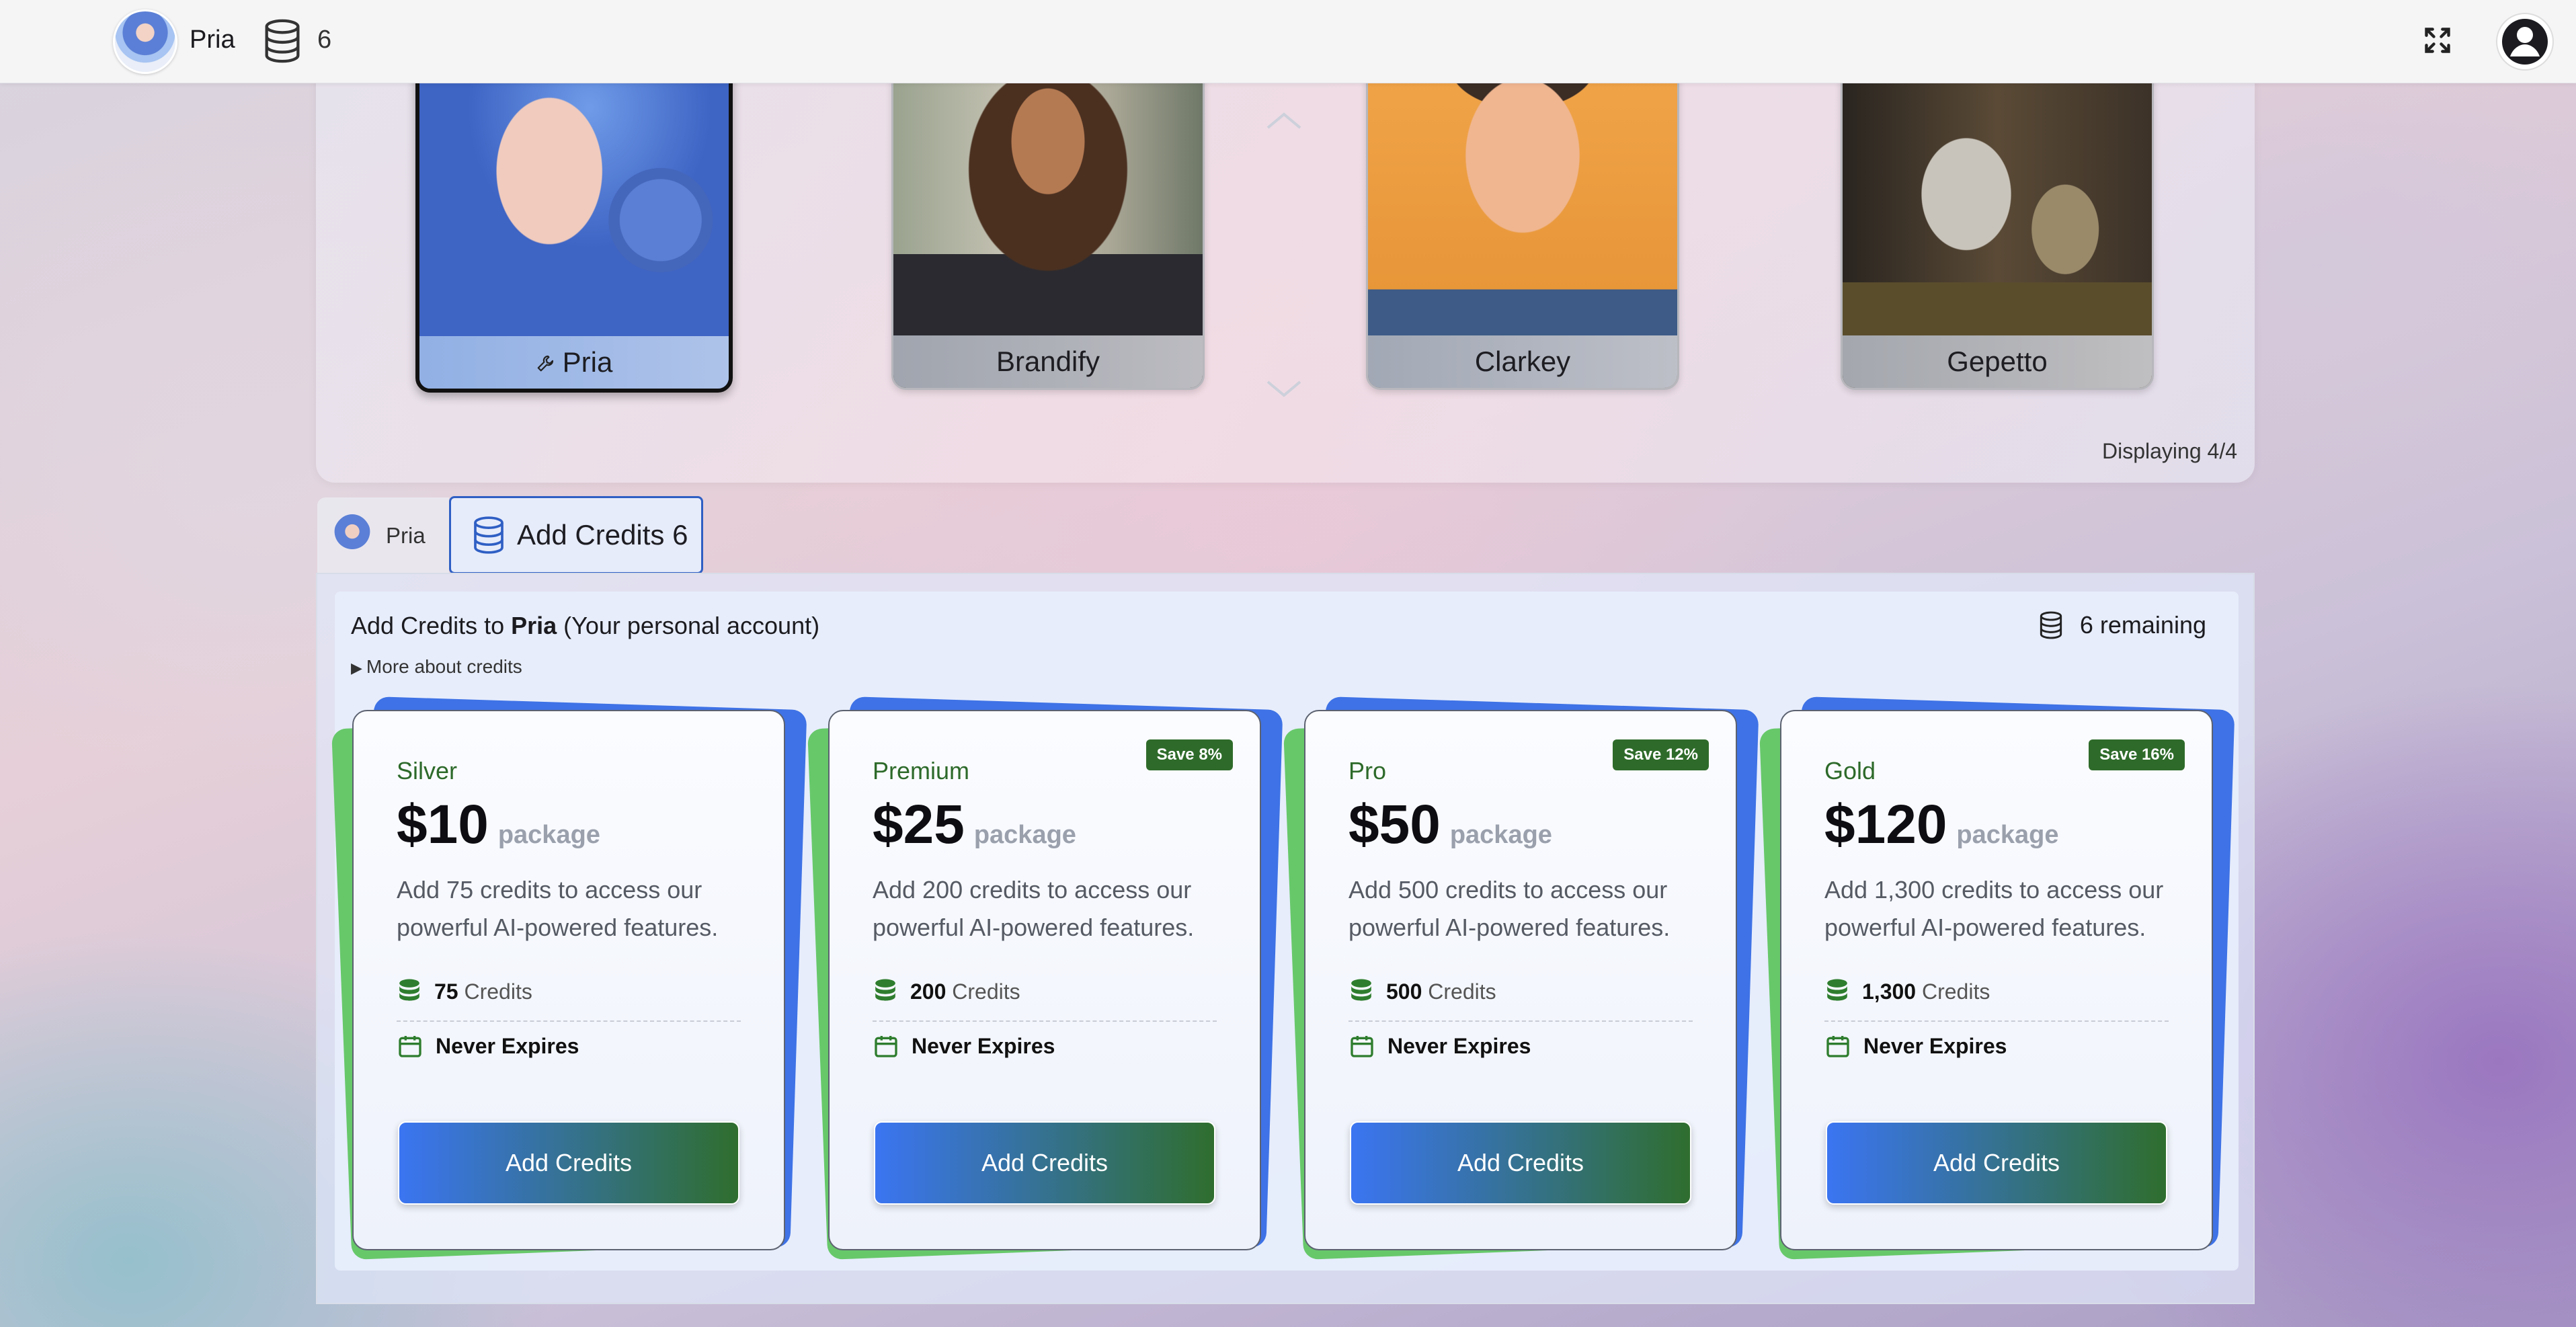 This screenshot has height=1327, width=2576. I want to click on package-tier: Premium, so click(921, 771).